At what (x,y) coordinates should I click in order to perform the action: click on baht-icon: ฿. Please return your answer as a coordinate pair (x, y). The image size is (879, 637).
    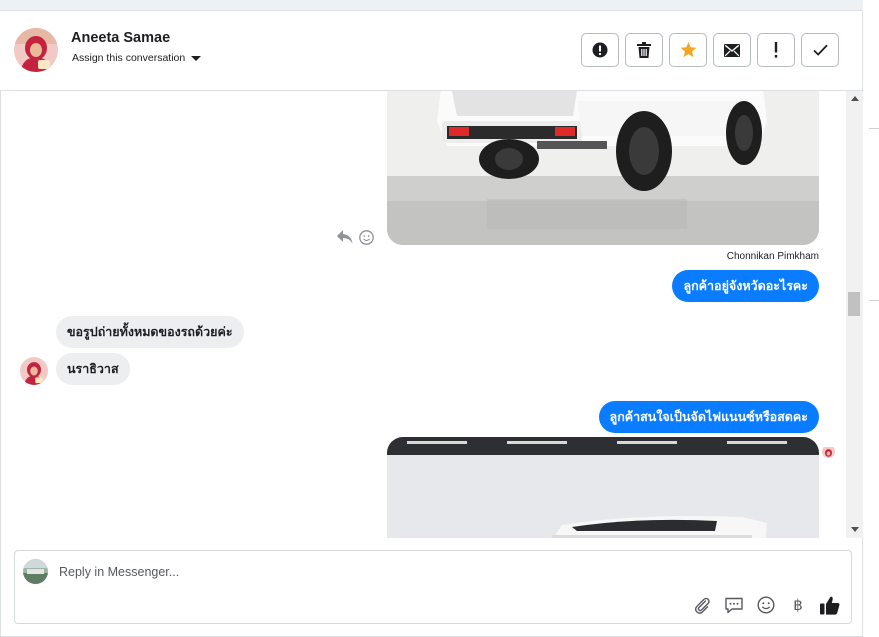
    Looking at the image, I should click on (798, 605).